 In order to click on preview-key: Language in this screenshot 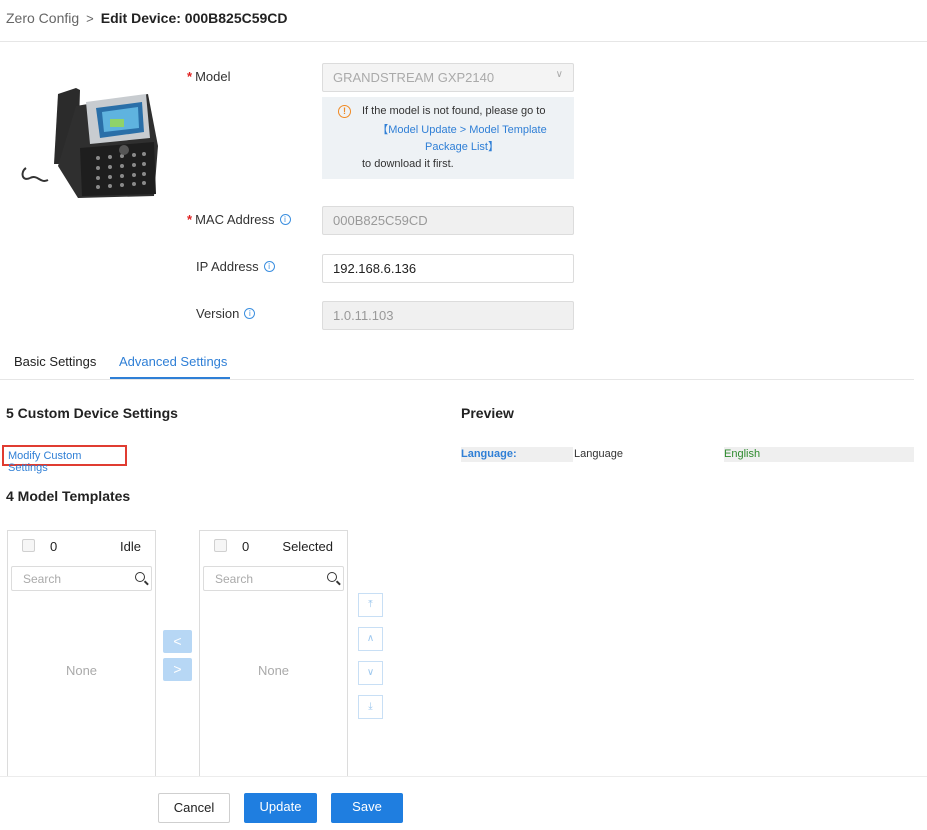, I will do `click(598, 454)`.